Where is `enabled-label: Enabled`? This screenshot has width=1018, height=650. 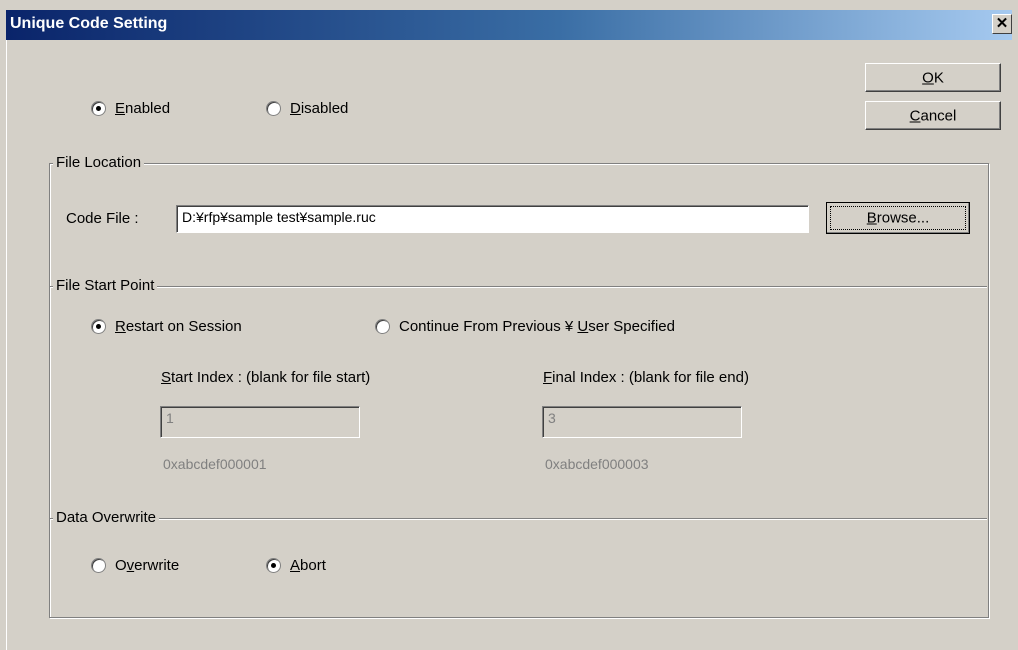
enabled-label: Enabled is located at coordinates (143, 108).